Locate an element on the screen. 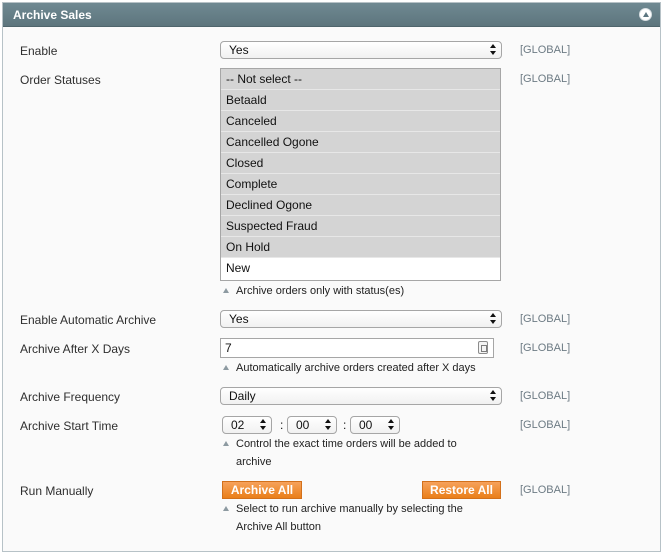 Image resolution: width=667 pixels, height=557 pixels. status-option: Closed is located at coordinates (360, 163).